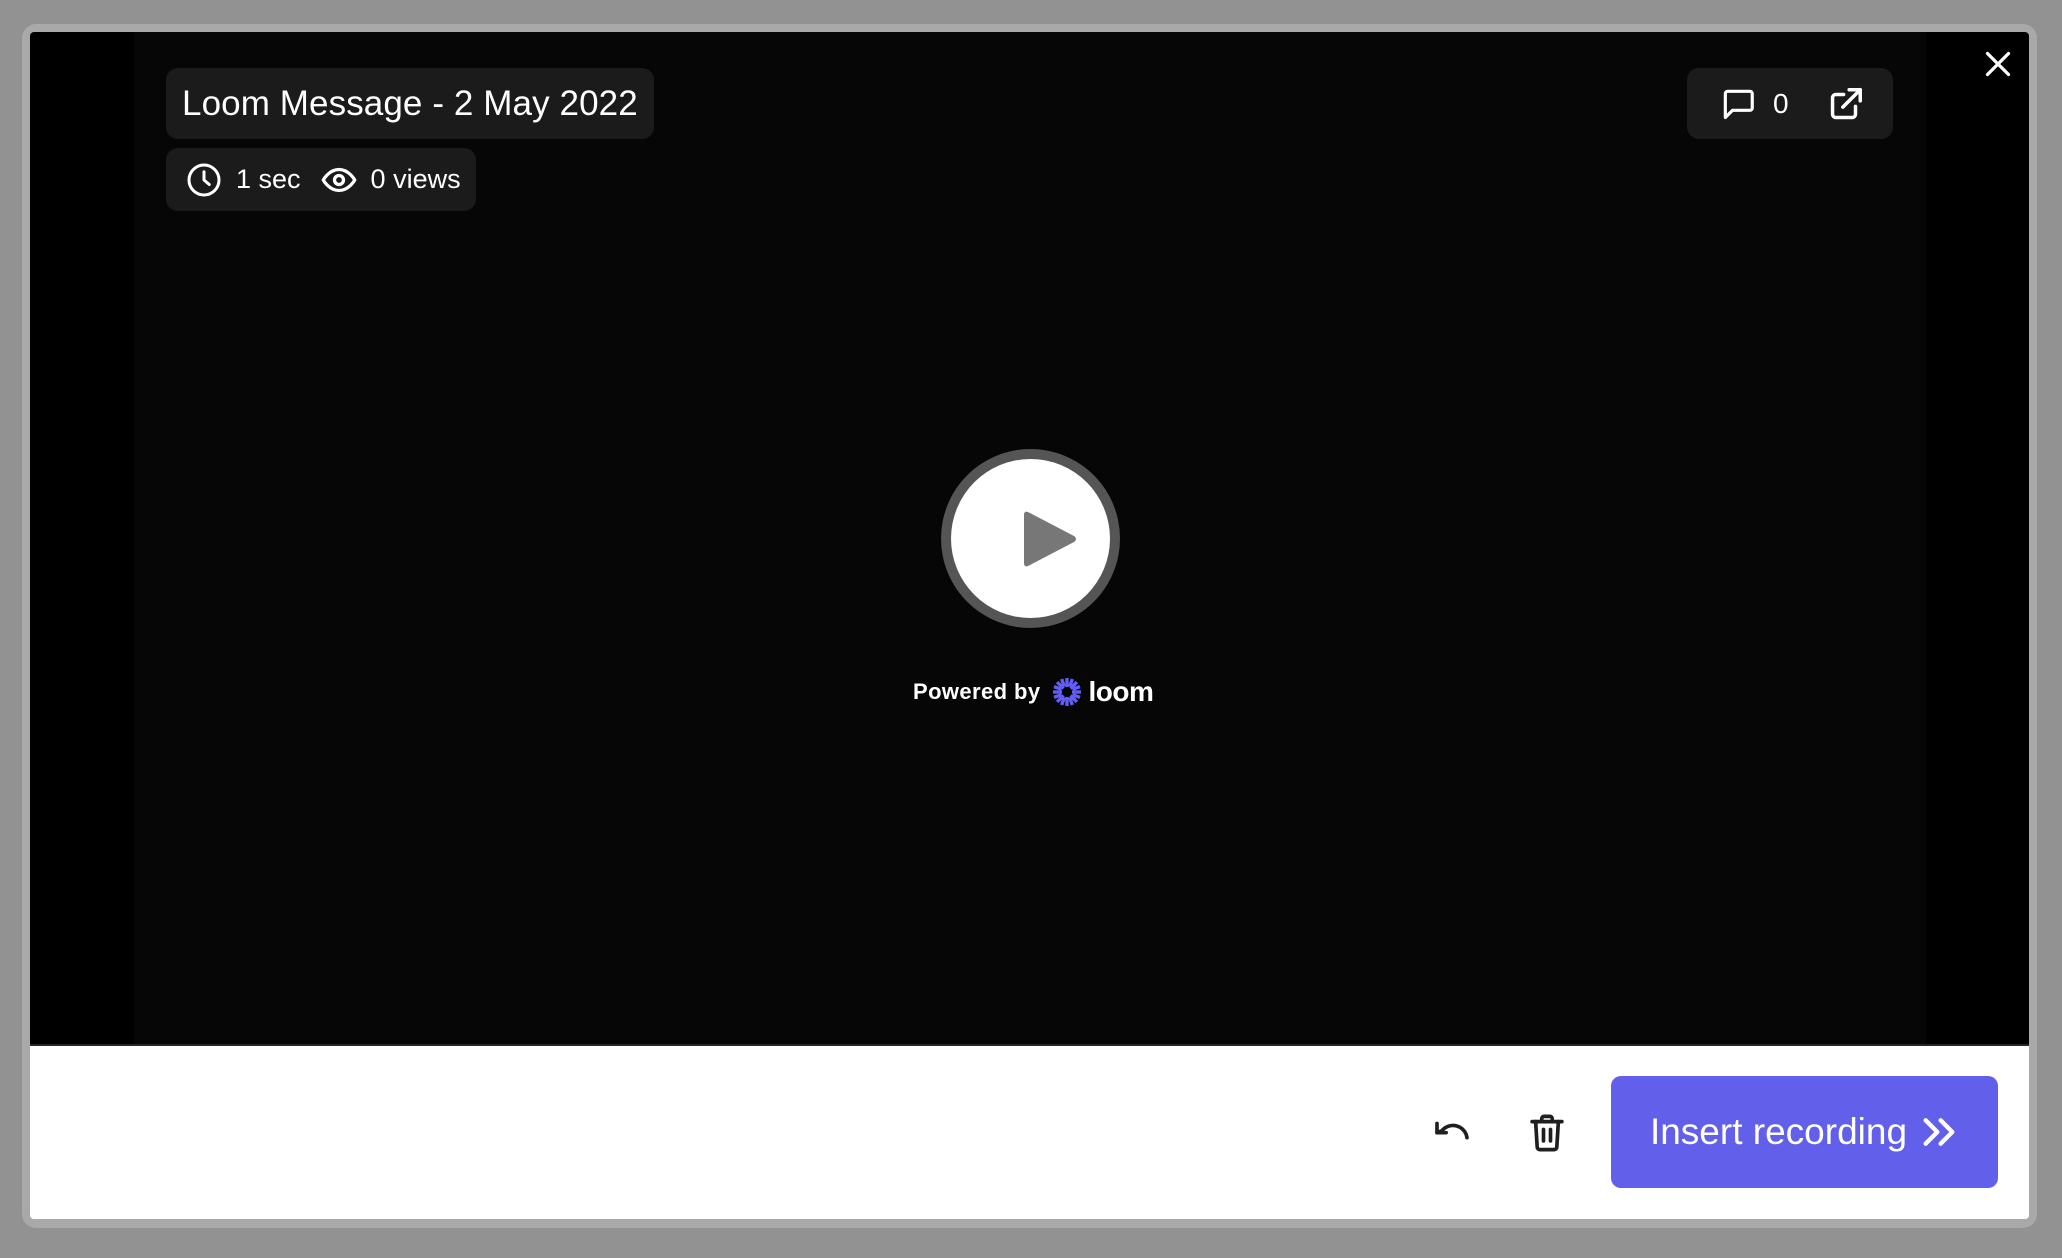 The width and height of the screenshot is (2062, 1258). Describe the element at coordinates (1050, 539) in the screenshot. I see `play-icon` at that location.